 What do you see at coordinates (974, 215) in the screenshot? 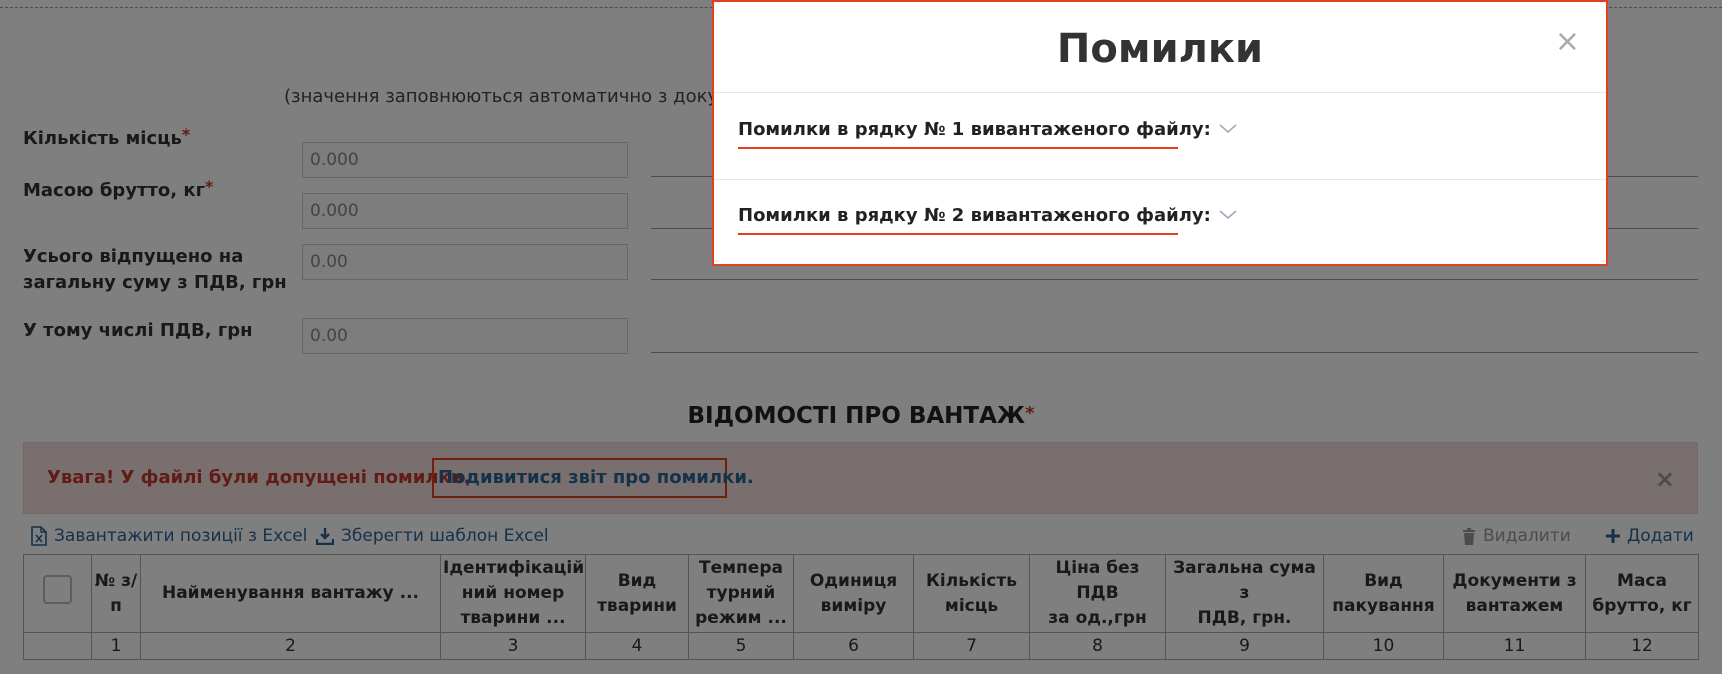
I see `error-row-label: Помилки в рядку № 2 вивантаженого файлу:` at bounding box center [974, 215].